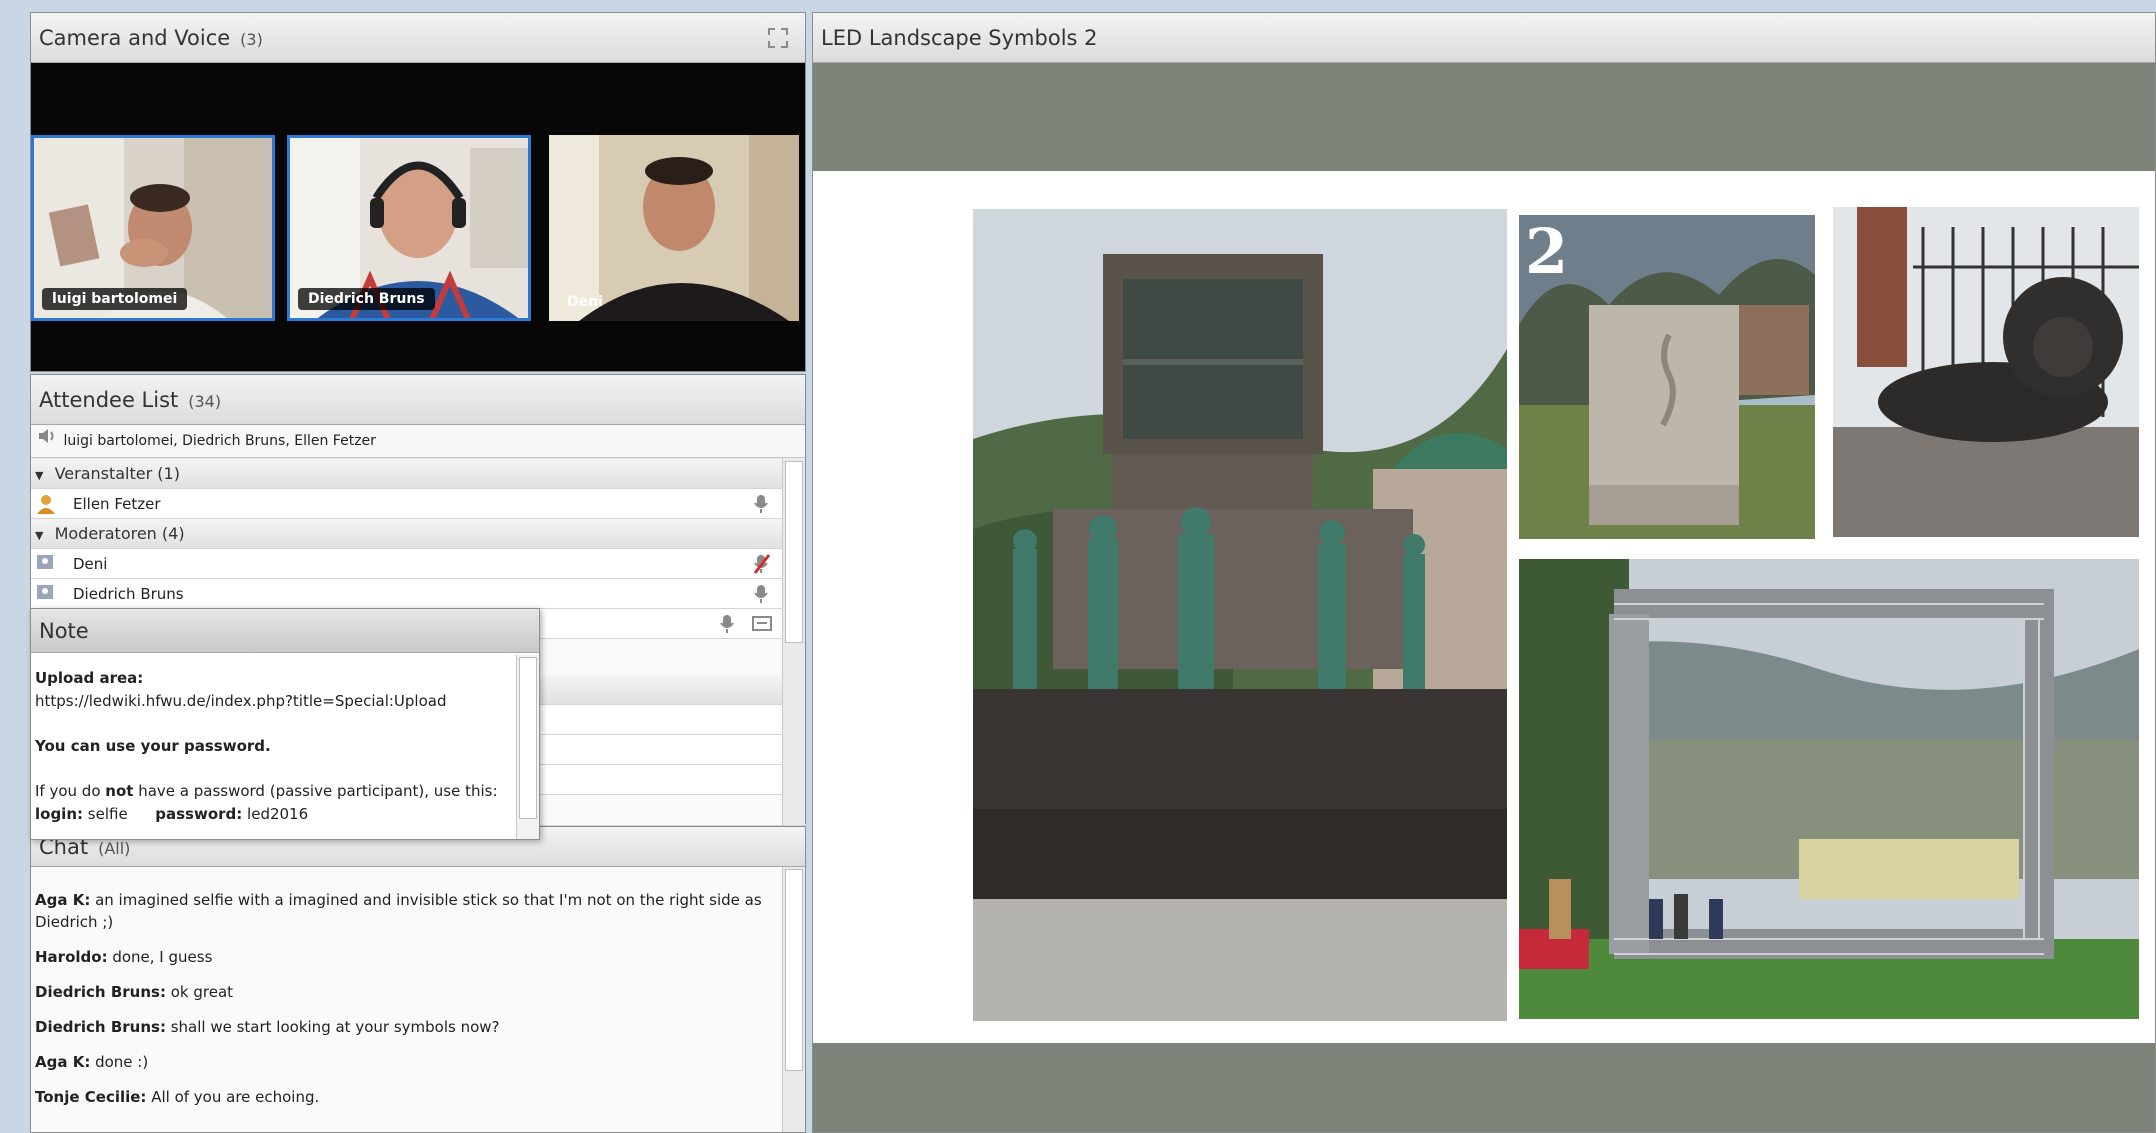 The width and height of the screenshot is (2156, 1133). What do you see at coordinates (135, 38) in the screenshot?
I see `camera-pod-title: Camera and Voice` at bounding box center [135, 38].